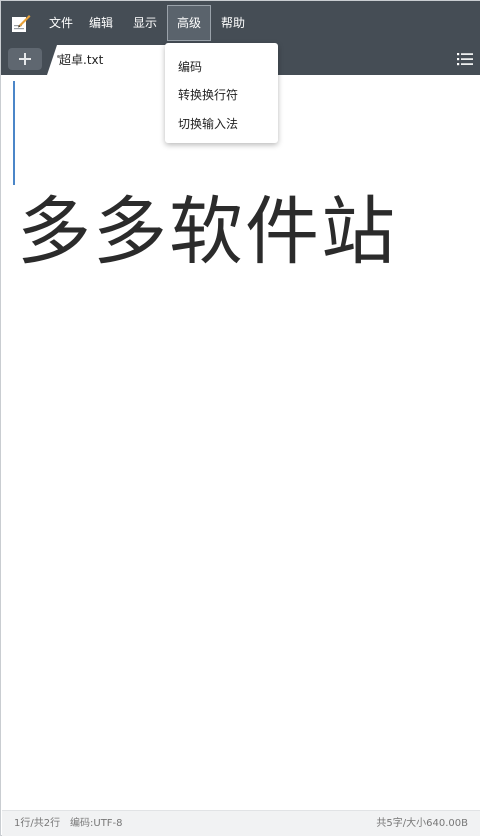  Describe the element at coordinates (37, 823) in the screenshot. I see `status-line-info: 1行/共2行` at that location.